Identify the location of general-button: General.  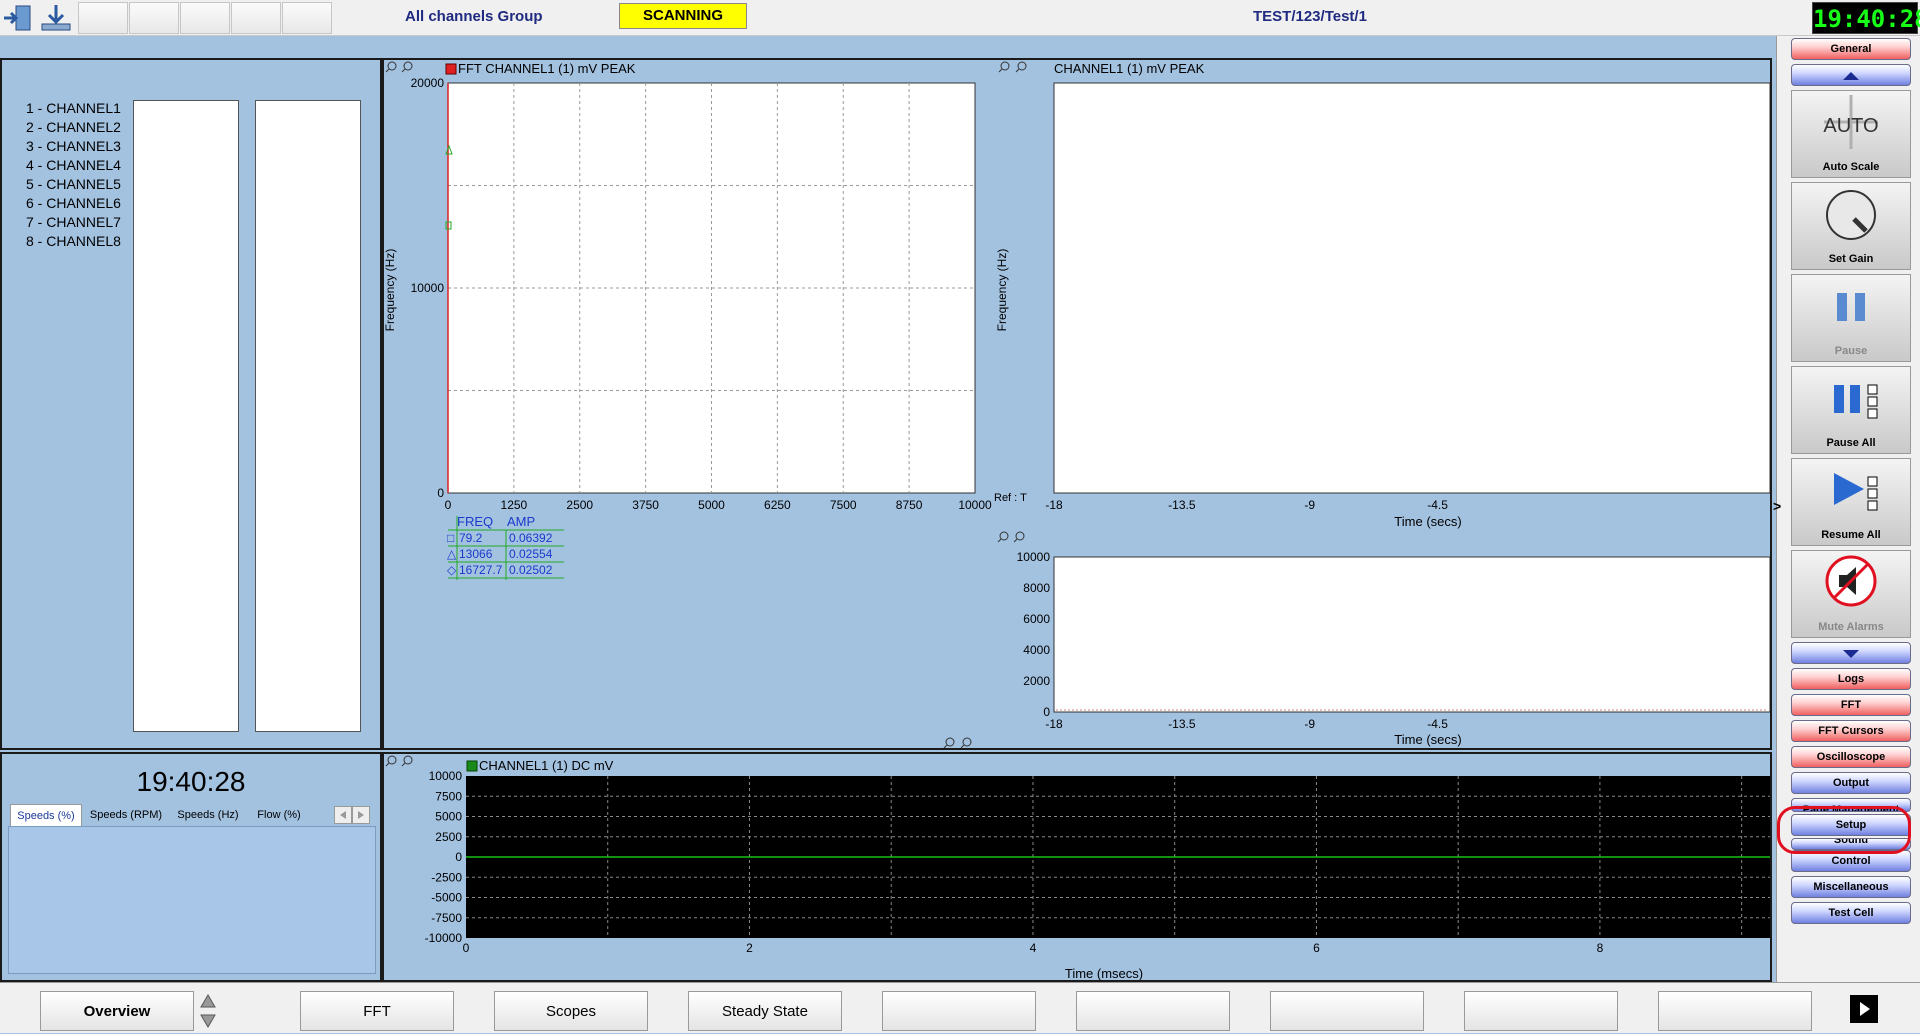
(1851, 49).